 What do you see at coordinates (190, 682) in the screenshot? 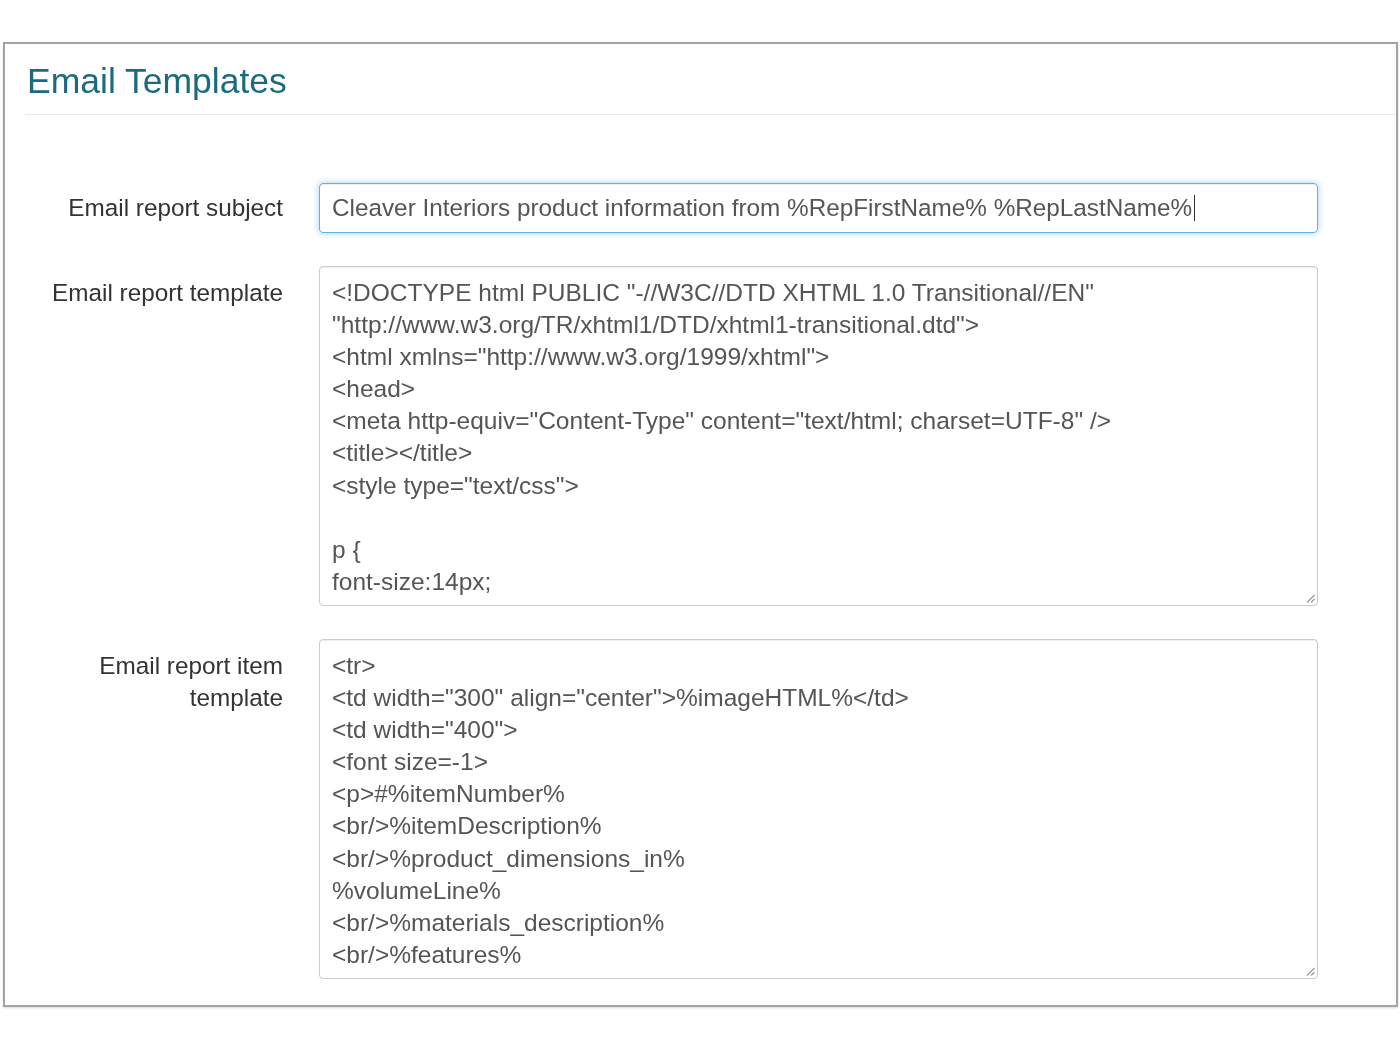
I see `field-label: Email report item template` at bounding box center [190, 682].